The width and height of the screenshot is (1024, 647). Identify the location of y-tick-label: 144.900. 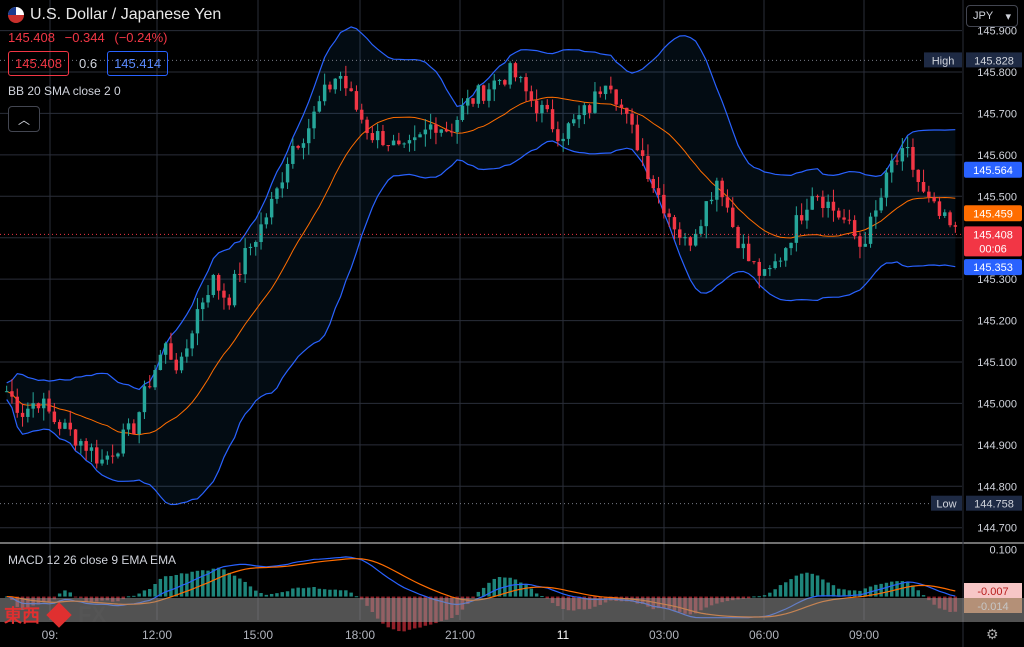
(997, 446).